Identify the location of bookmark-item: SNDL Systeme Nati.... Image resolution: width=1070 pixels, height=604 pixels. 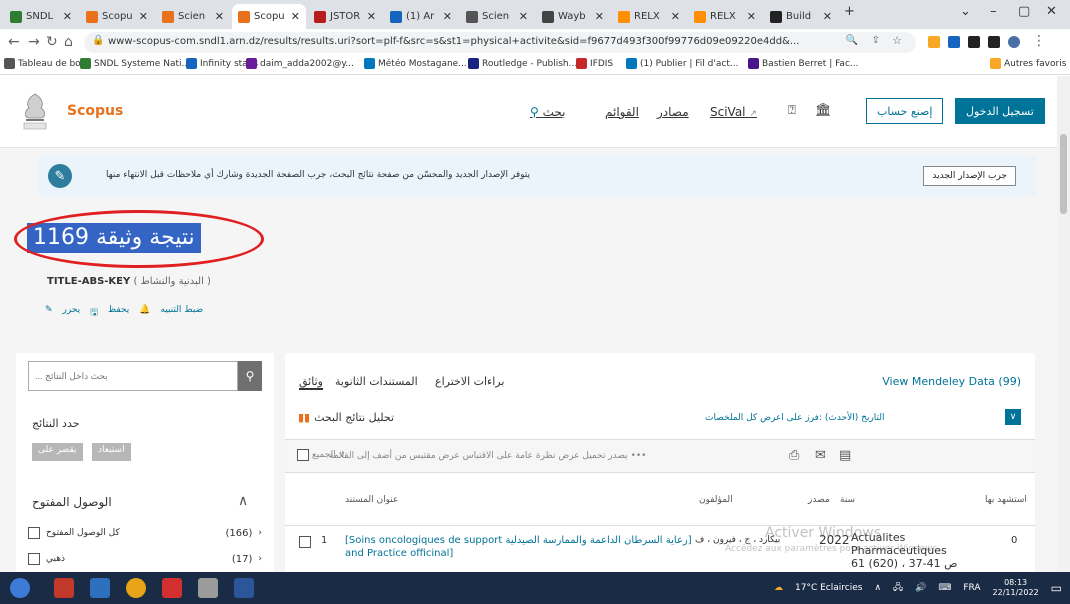
(135, 63).